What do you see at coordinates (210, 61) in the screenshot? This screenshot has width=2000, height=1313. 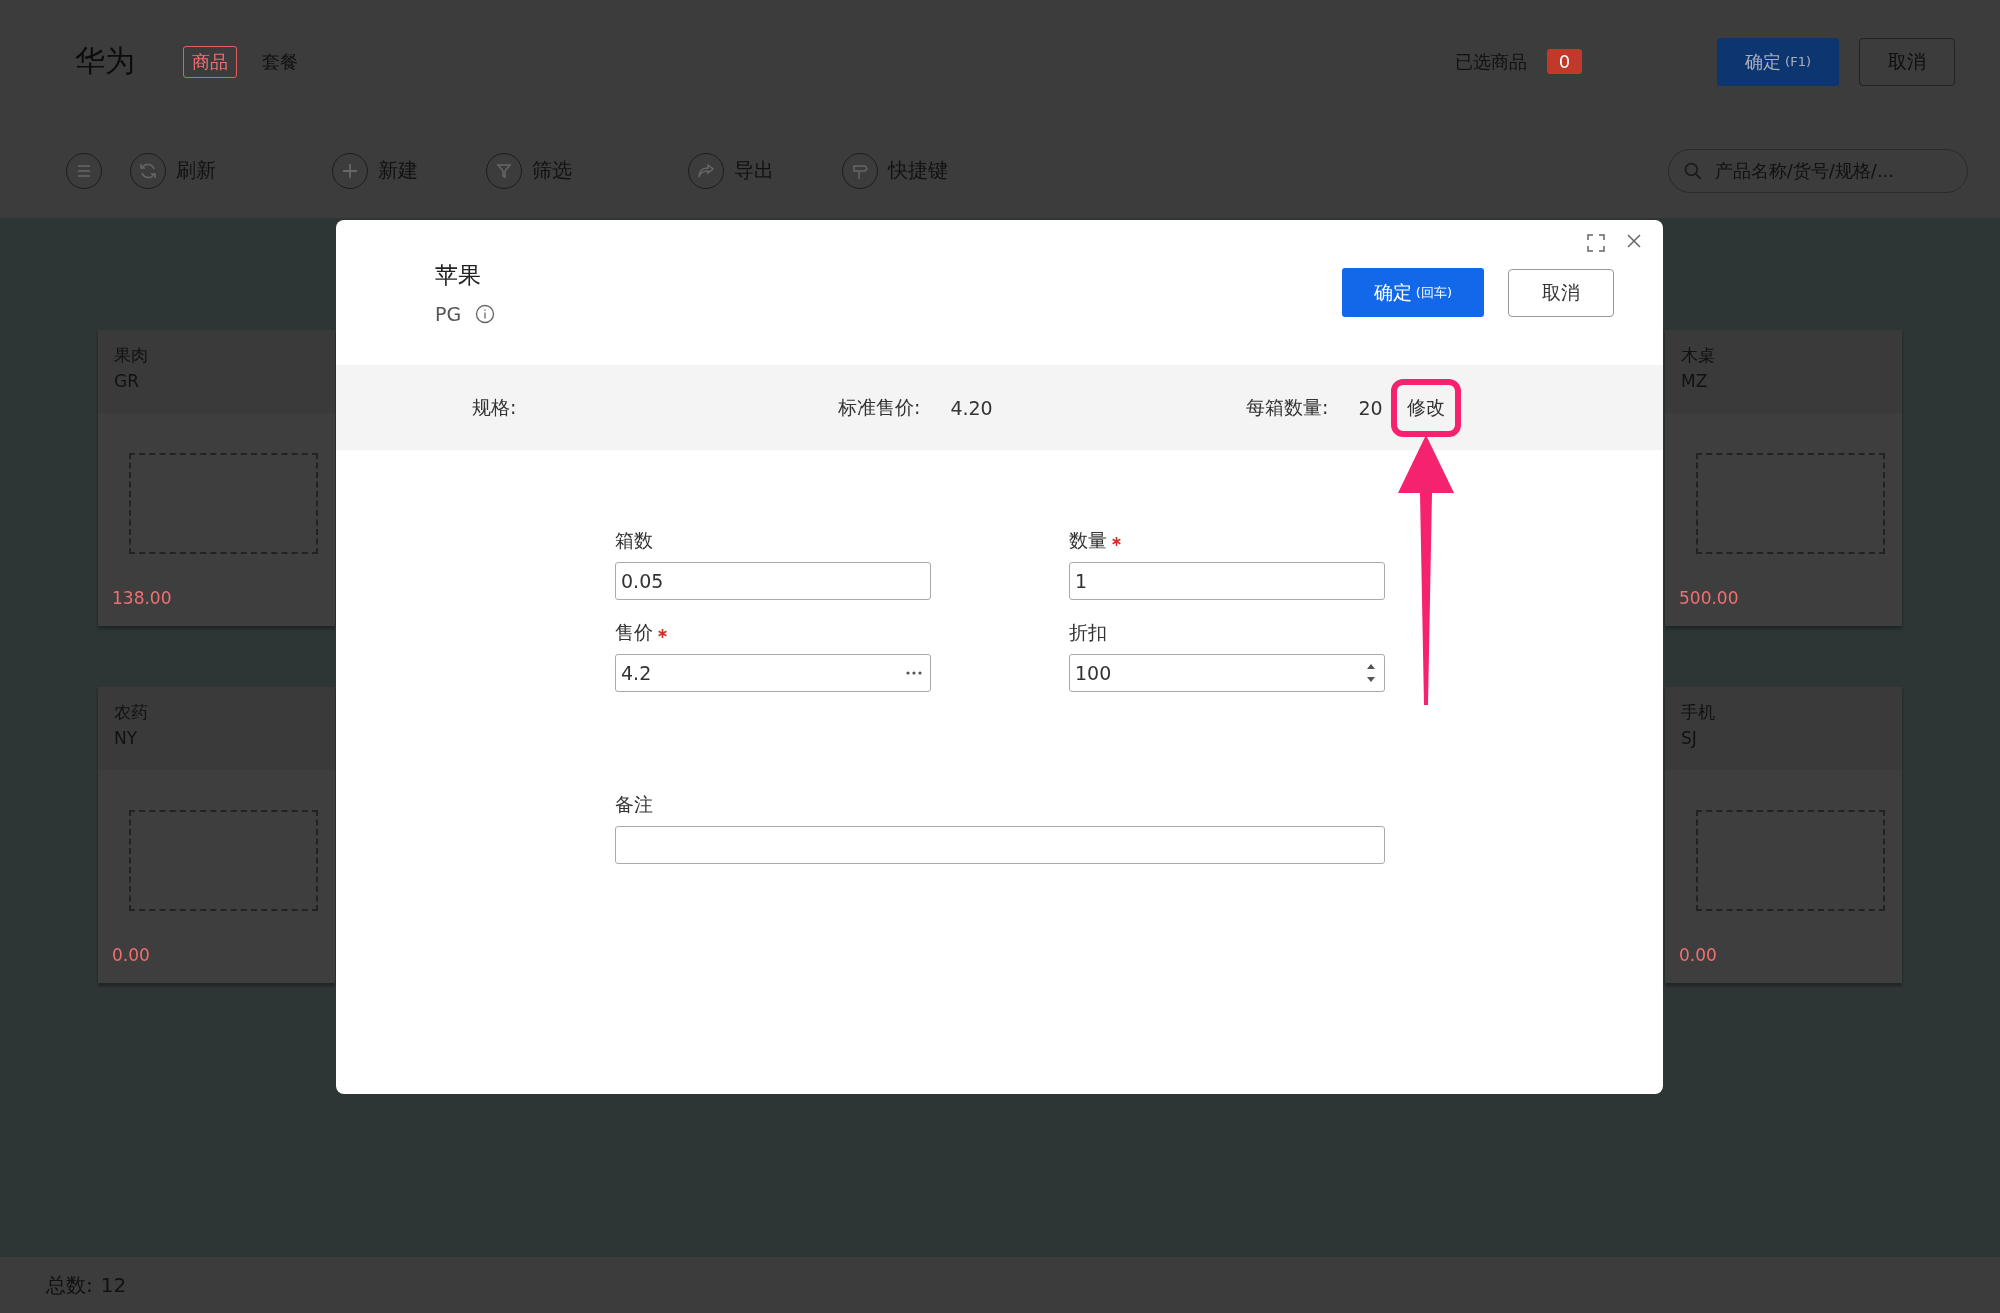 I see `category-tab: 商品` at bounding box center [210, 61].